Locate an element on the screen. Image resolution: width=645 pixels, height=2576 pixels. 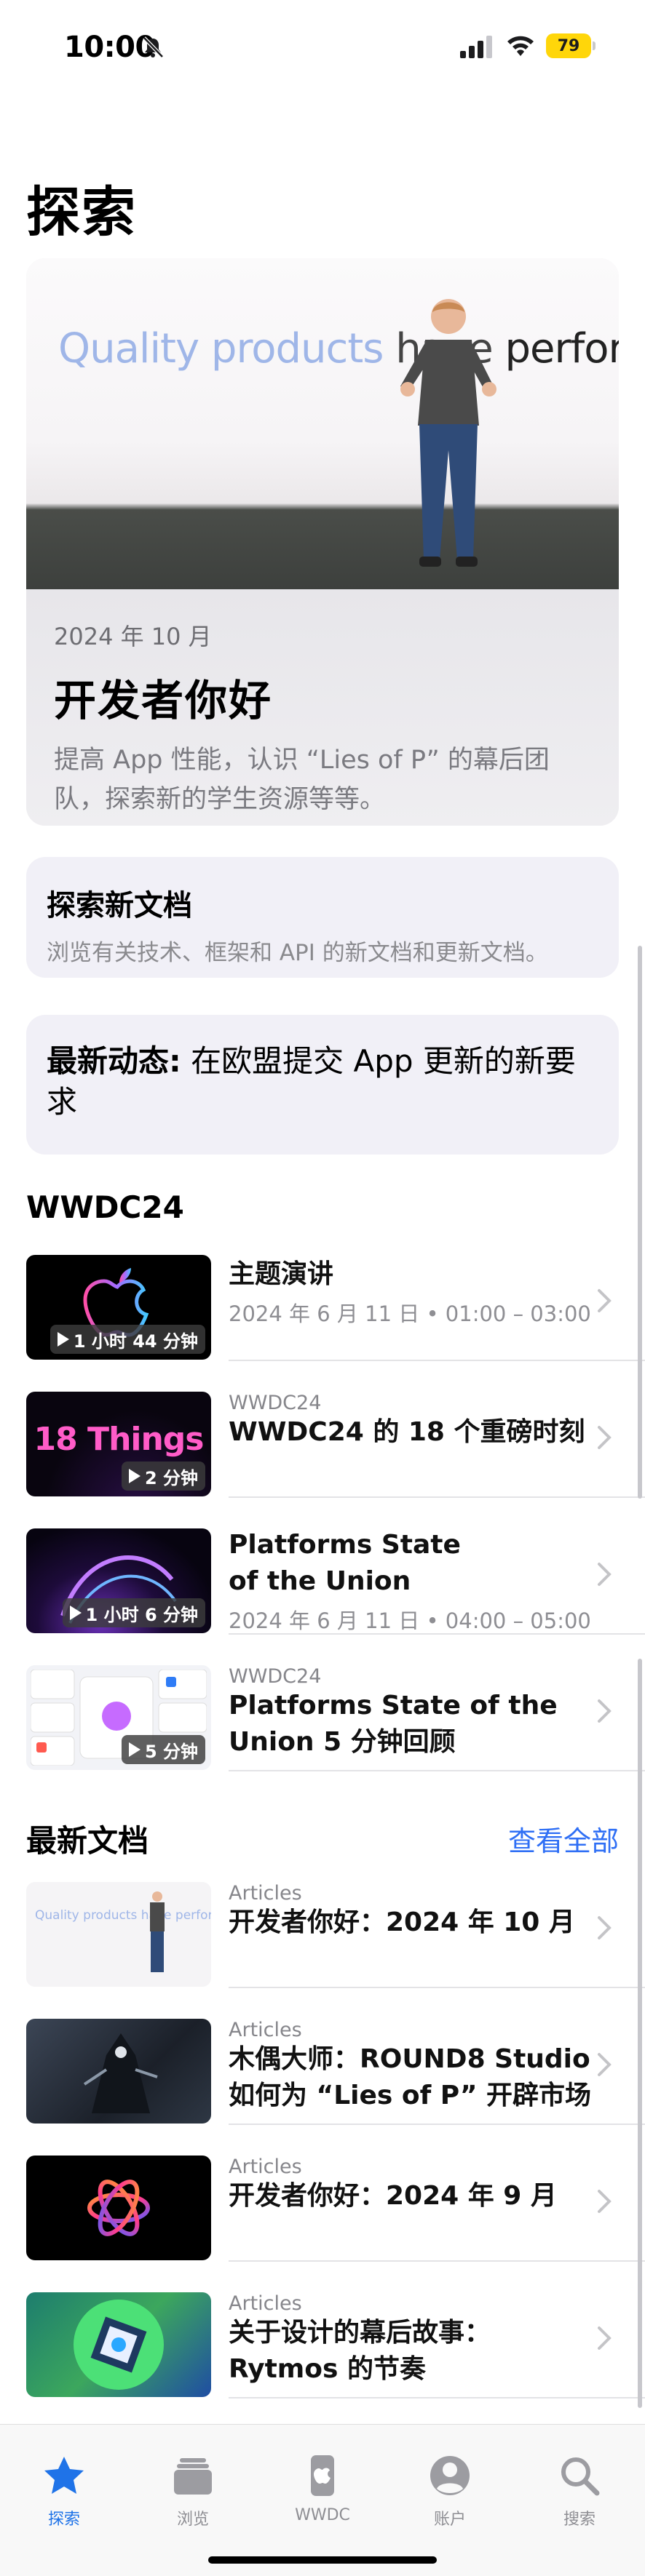
news-card: 最新动态: 在欧盟提交 App 更新的新要求 is located at coordinates (322, 1085).